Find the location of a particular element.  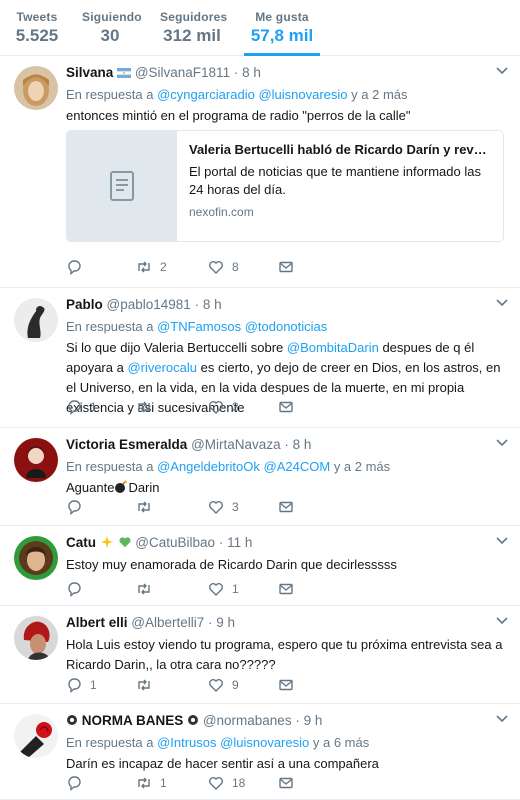

card-domain: nexofin.com is located at coordinates (221, 212).